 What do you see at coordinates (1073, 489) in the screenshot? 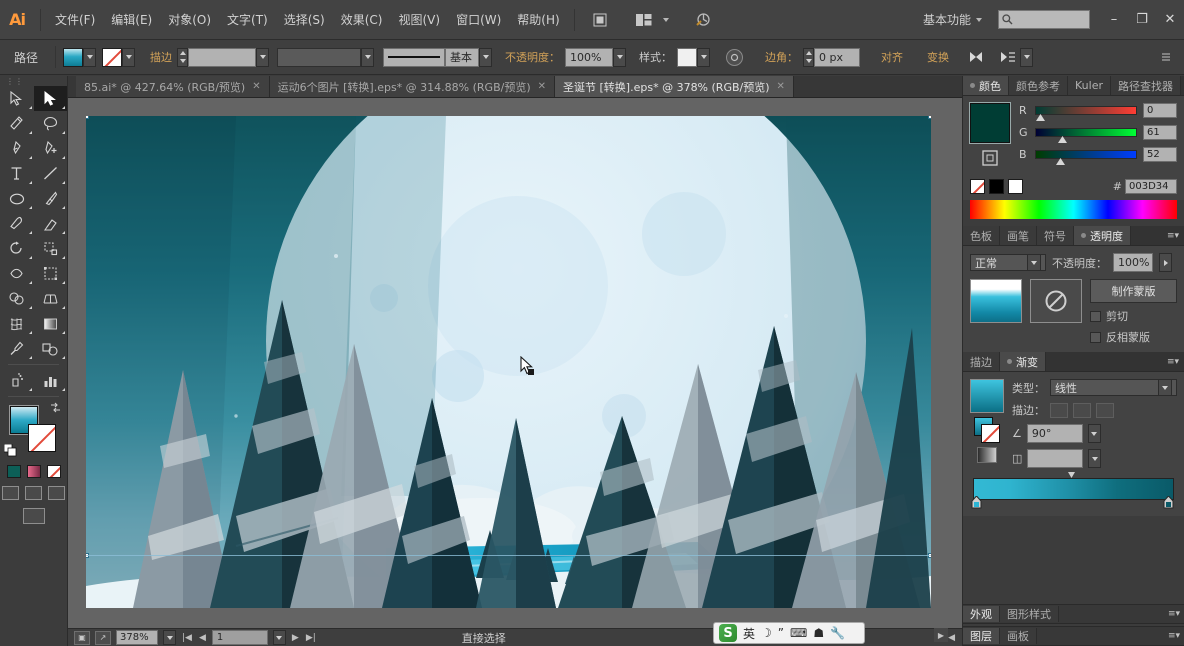
I see `gradient-slider-bar` at bounding box center [1073, 489].